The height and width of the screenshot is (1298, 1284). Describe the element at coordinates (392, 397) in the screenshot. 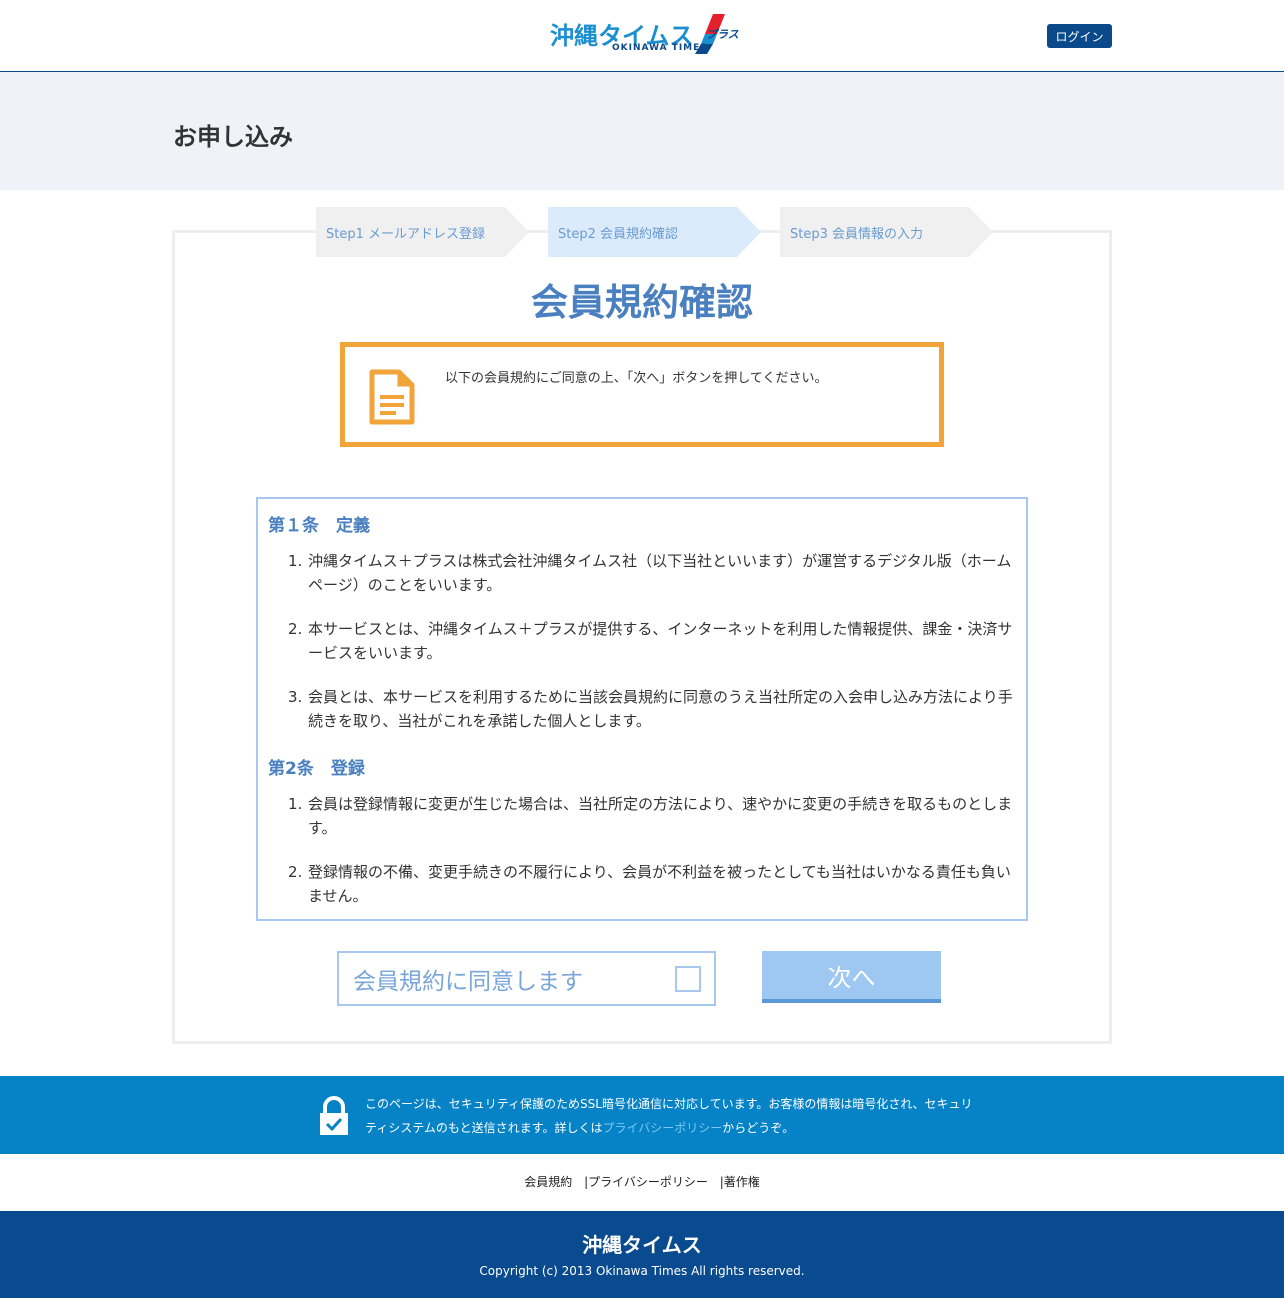

I see `document-icon` at that location.